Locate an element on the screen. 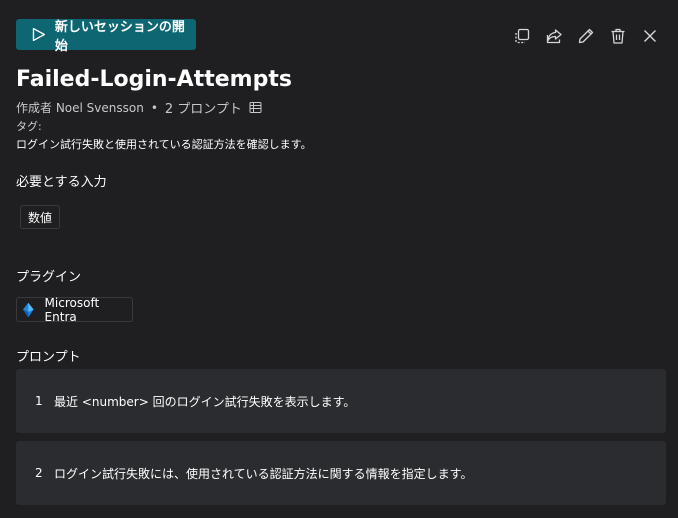  start-session-button: 新しいセッションの開始 is located at coordinates (106, 36).